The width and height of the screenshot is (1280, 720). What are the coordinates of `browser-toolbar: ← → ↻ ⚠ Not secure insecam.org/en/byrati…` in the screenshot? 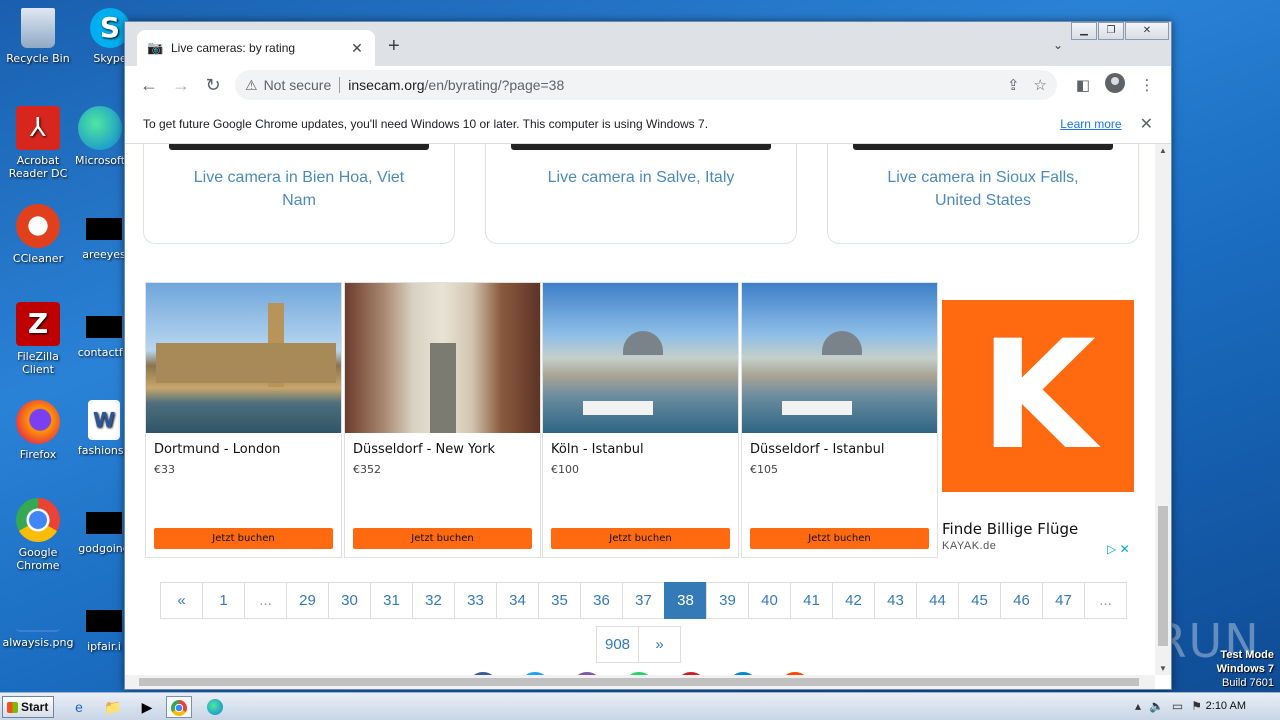 It's located at (648, 85).